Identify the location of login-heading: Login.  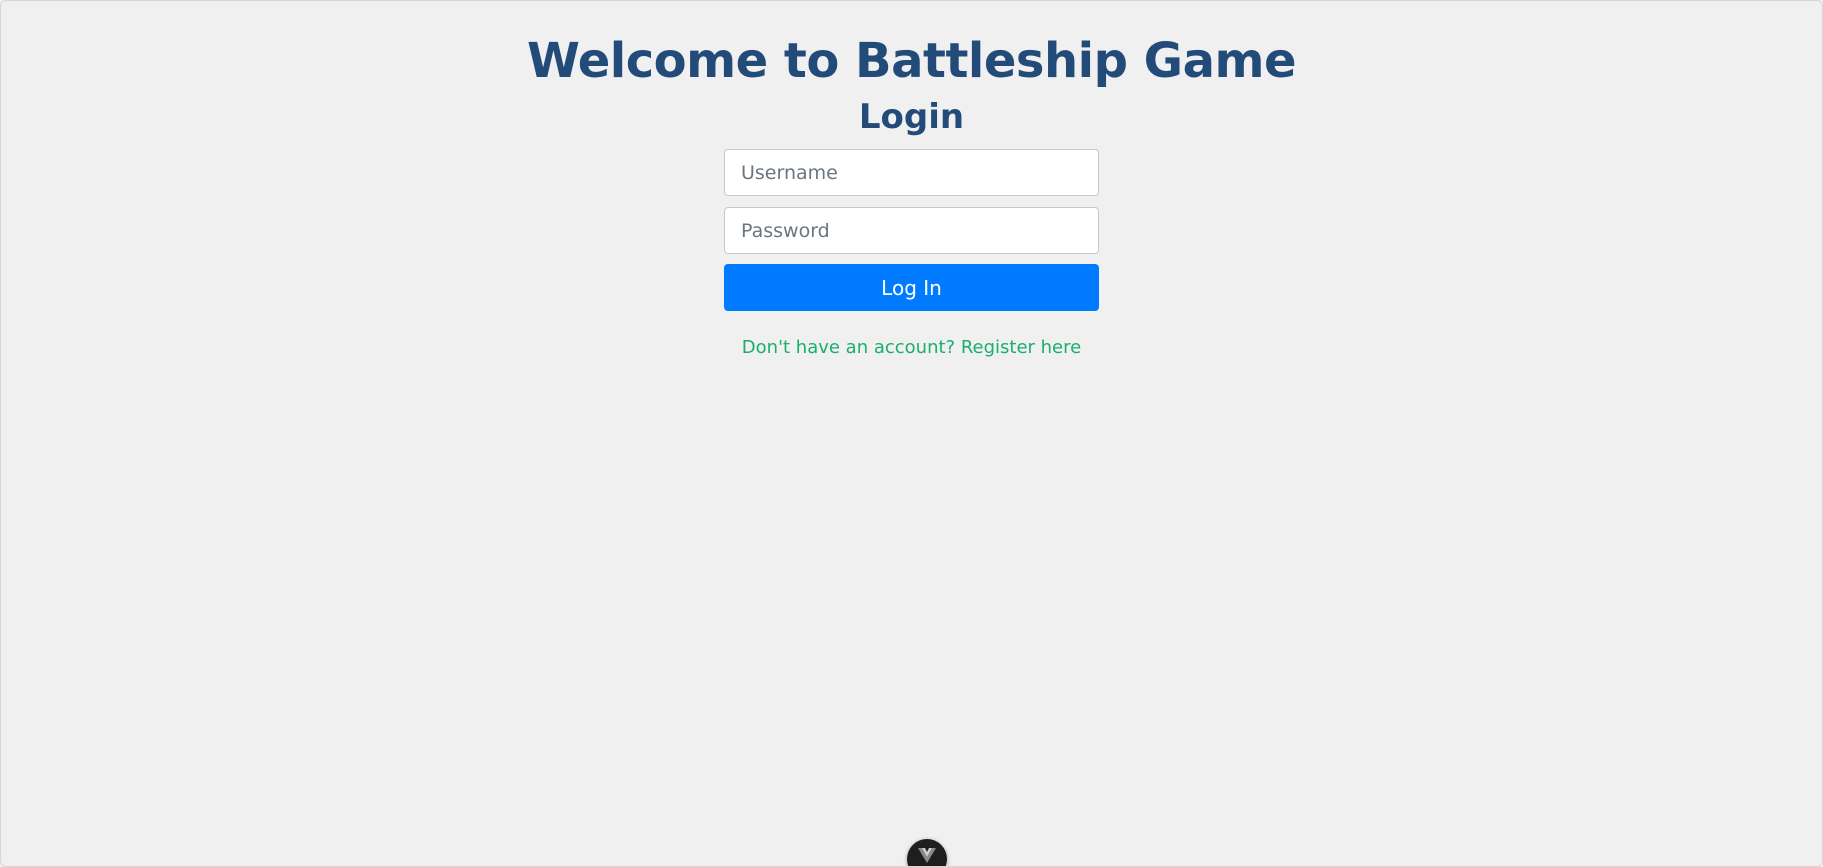
(911, 117).